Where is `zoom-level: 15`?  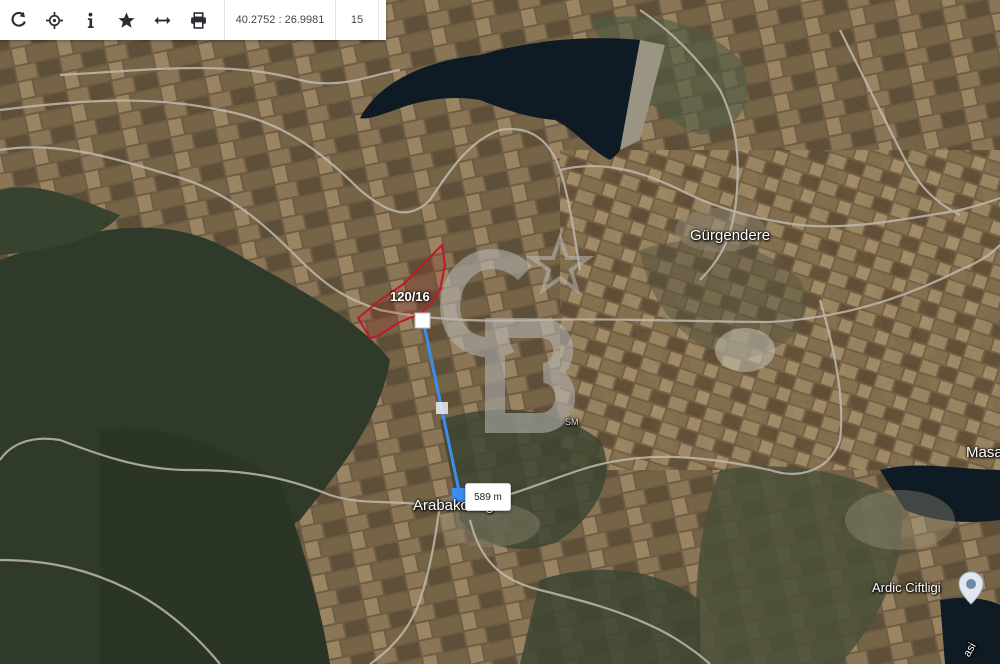
zoom-level: 15 is located at coordinates (357, 20).